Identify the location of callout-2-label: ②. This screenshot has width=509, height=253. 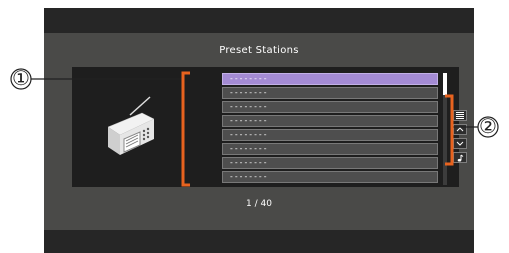
(488, 126).